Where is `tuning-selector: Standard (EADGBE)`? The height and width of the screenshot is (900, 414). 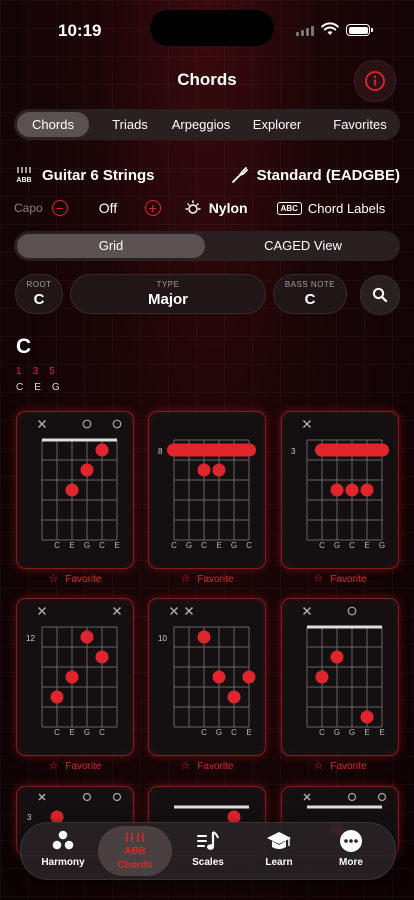 tuning-selector: Standard (EADGBE) is located at coordinates (315, 175).